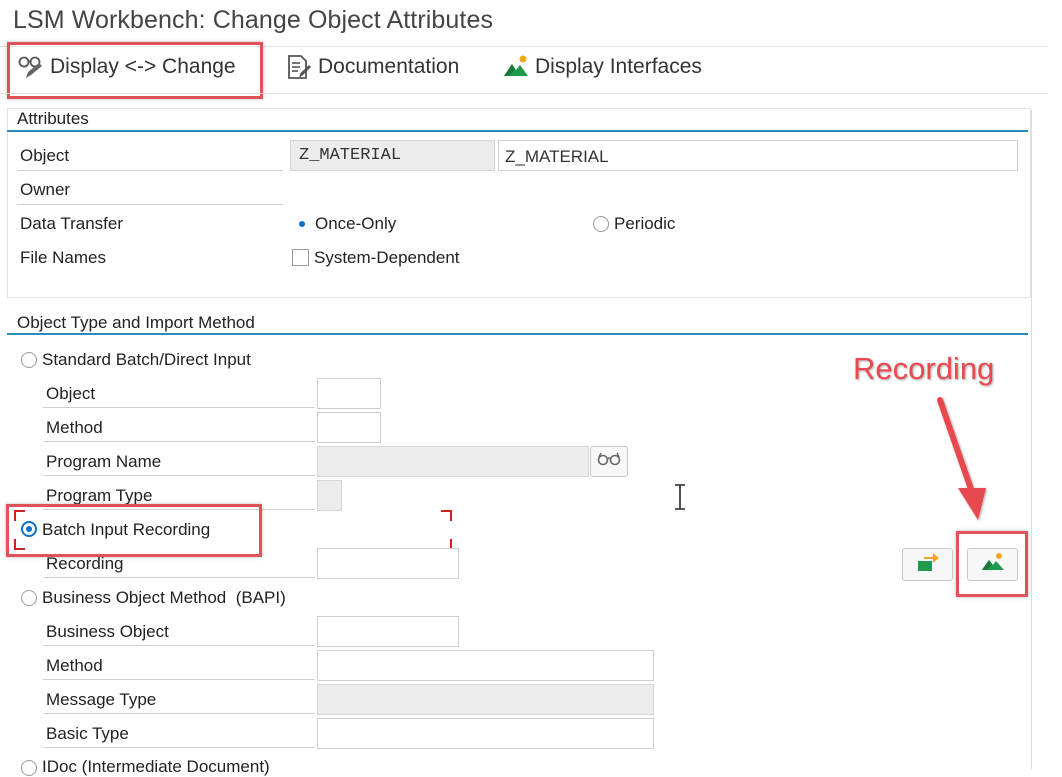 This screenshot has height=777, width=1062. I want to click on once-only-label: Once-Only, so click(356, 223).